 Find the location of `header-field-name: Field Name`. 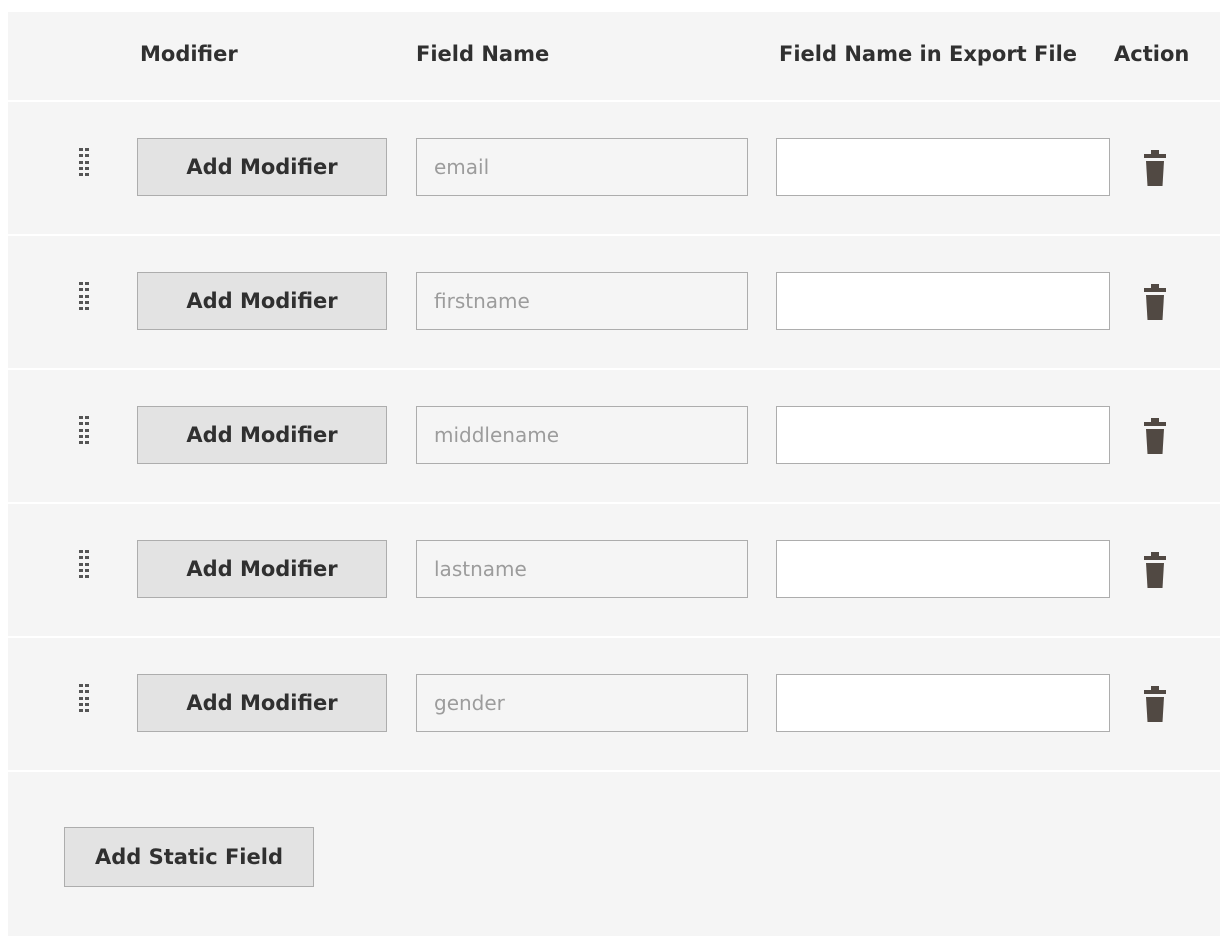

header-field-name: Field Name is located at coordinates (483, 54).